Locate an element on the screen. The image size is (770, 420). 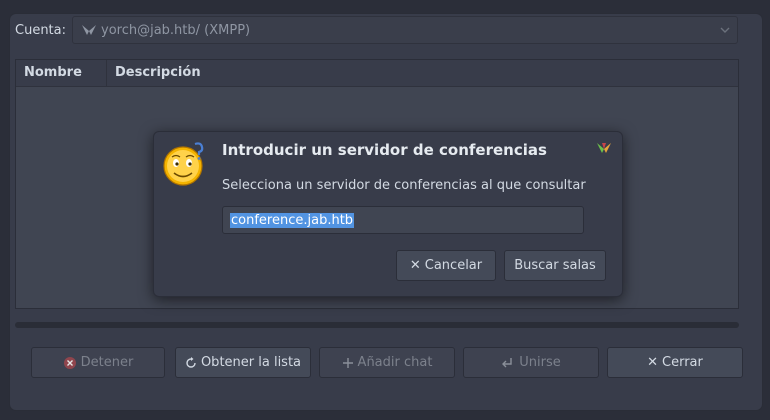
search-rooms-button: Buscar salas is located at coordinates (555, 265).